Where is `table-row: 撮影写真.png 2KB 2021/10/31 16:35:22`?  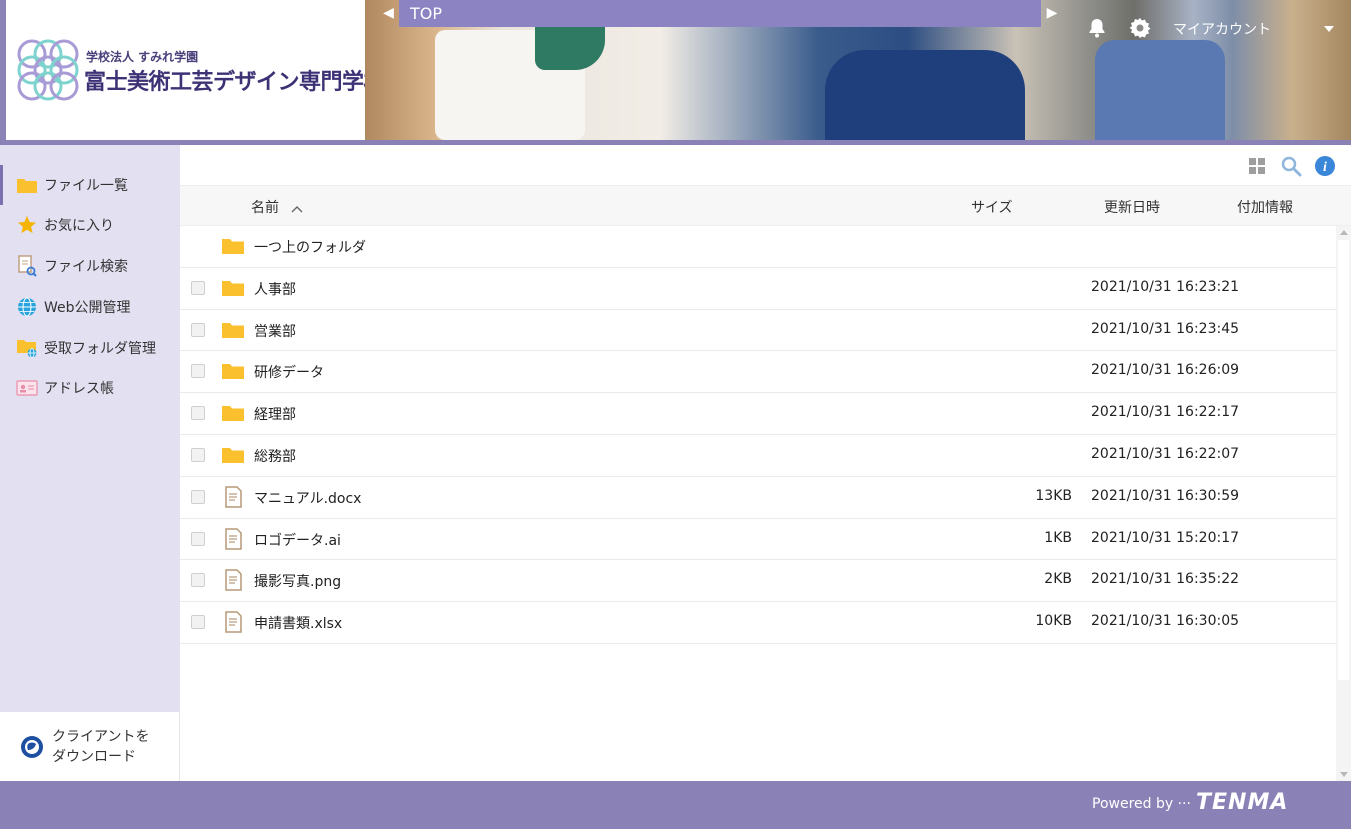 table-row: 撮影写真.png 2KB 2021/10/31 16:35:22 is located at coordinates (758, 581).